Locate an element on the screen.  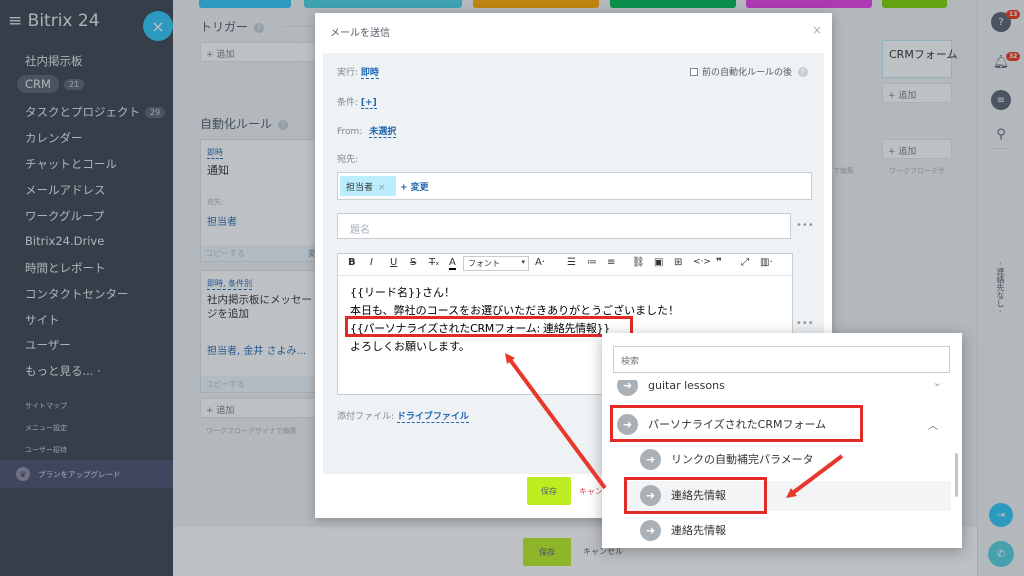
modal-save-button: 保存 is located at coordinates (549, 491).